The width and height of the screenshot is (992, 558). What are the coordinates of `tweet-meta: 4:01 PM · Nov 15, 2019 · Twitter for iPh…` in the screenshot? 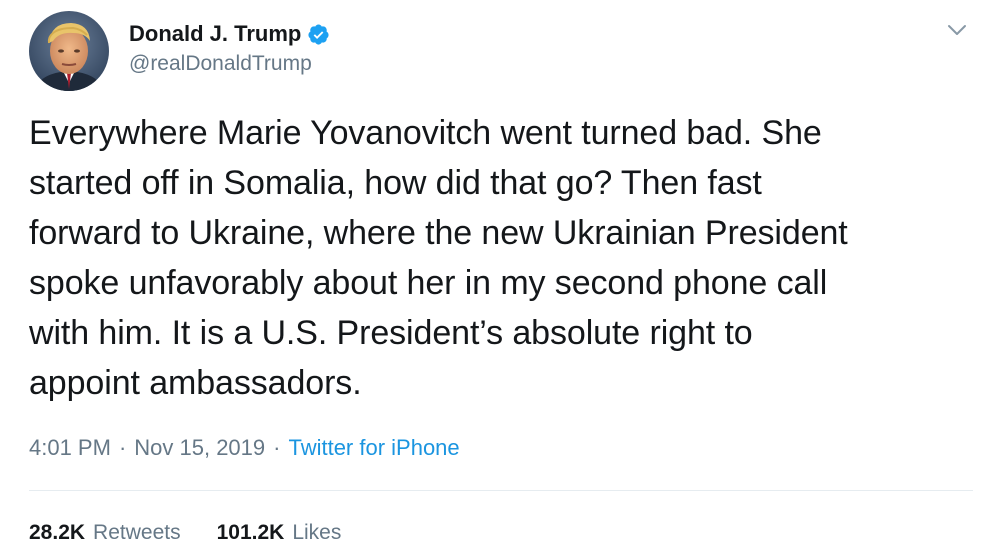 It's located at (244, 448).